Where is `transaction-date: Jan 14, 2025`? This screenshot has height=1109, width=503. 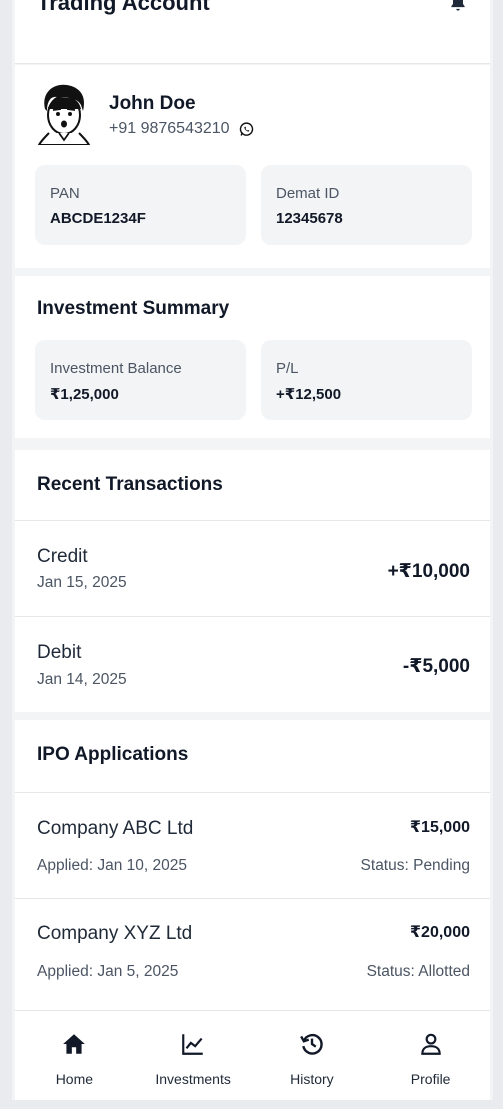
transaction-date: Jan 14, 2025 is located at coordinates (82, 679).